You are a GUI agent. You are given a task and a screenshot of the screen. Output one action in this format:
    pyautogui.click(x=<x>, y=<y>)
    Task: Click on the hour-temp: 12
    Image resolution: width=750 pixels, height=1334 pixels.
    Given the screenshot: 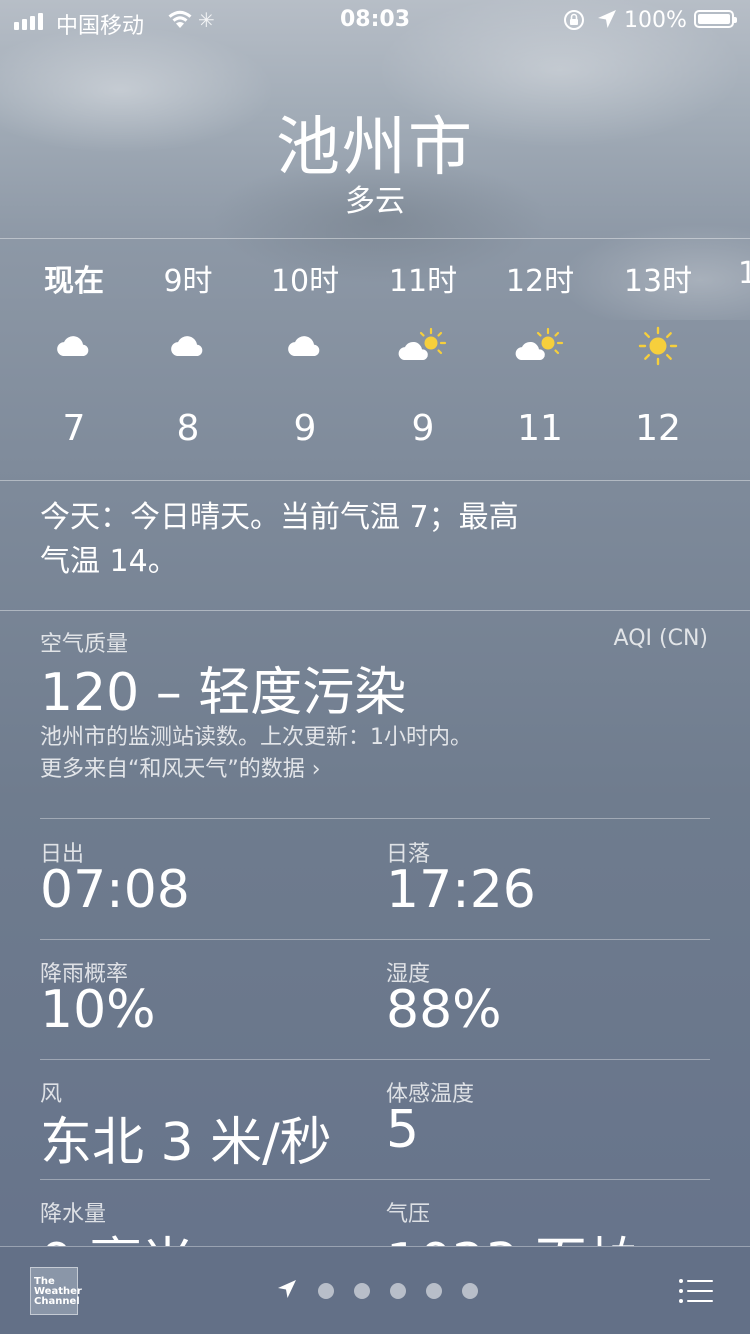 What is the action you would take?
    pyautogui.click(x=658, y=428)
    